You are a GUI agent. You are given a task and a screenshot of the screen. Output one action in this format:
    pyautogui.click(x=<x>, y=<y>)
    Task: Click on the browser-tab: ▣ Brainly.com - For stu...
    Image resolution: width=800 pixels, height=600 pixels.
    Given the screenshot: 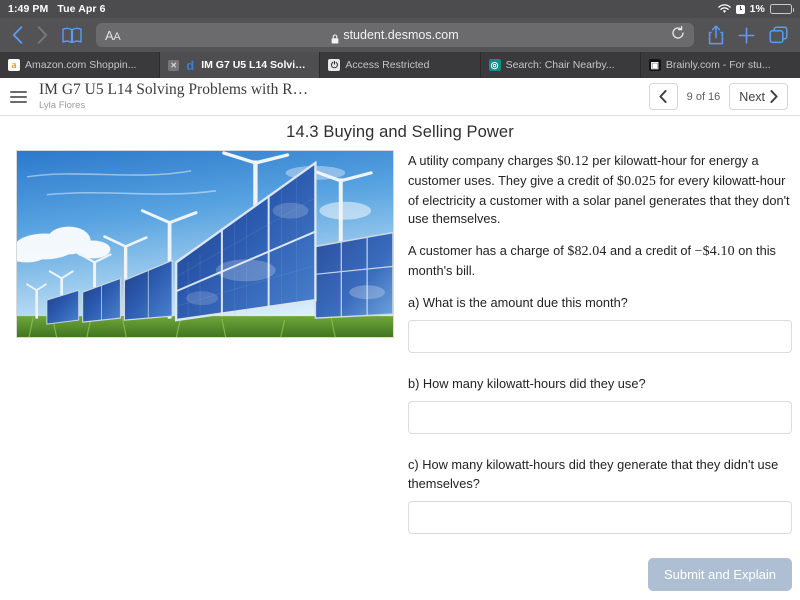 What is the action you would take?
    pyautogui.click(x=720, y=65)
    